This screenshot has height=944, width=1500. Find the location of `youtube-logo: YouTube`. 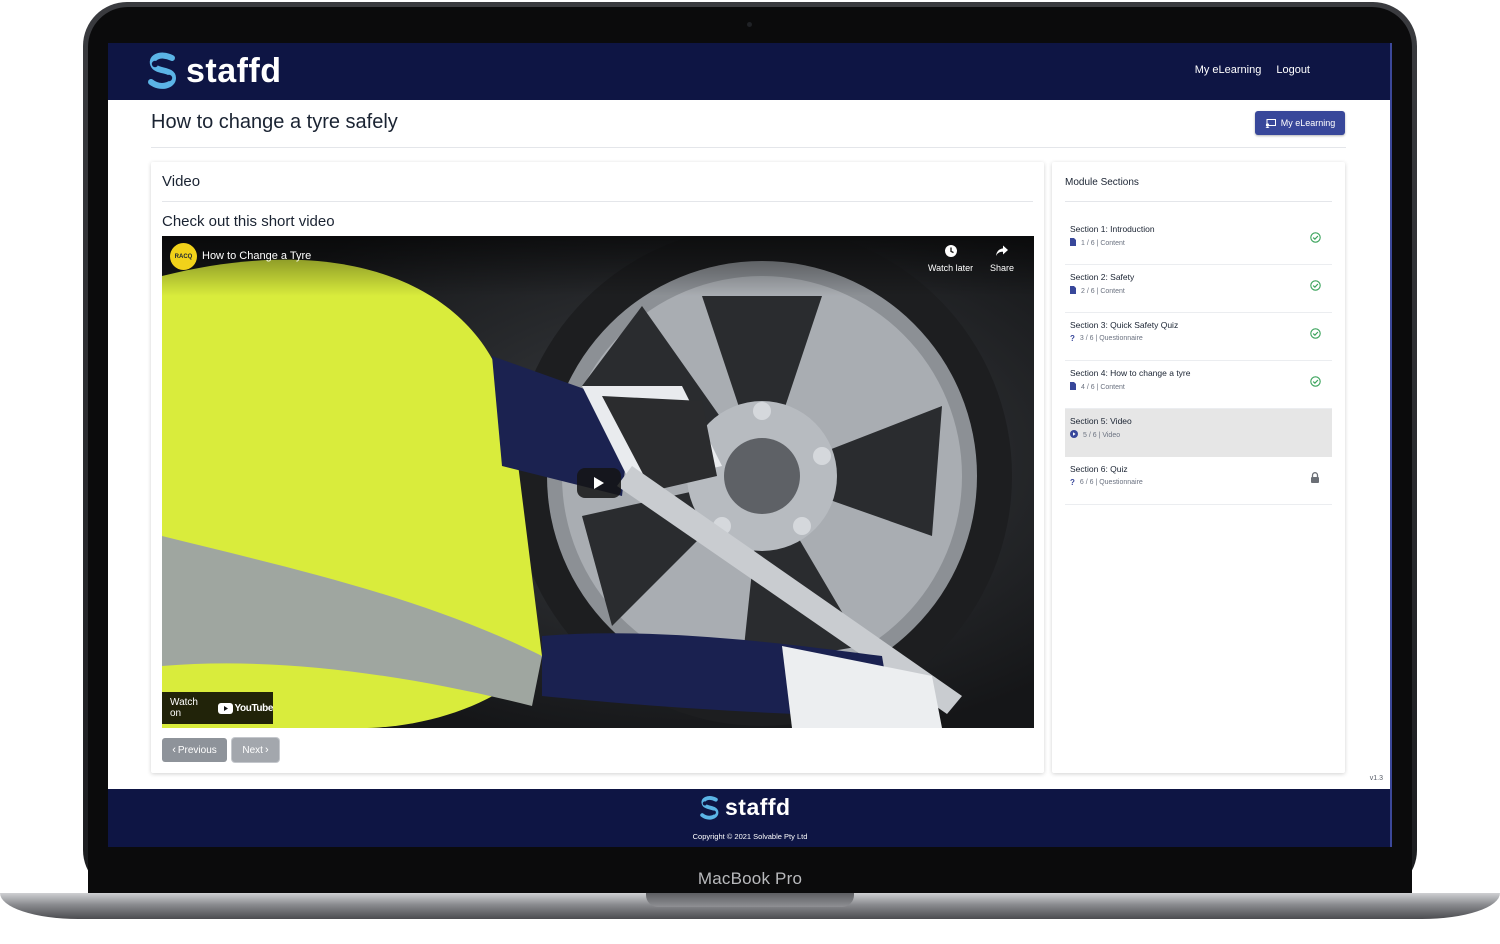

youtube-logo: YouTube is located at coordinates (245, 708).